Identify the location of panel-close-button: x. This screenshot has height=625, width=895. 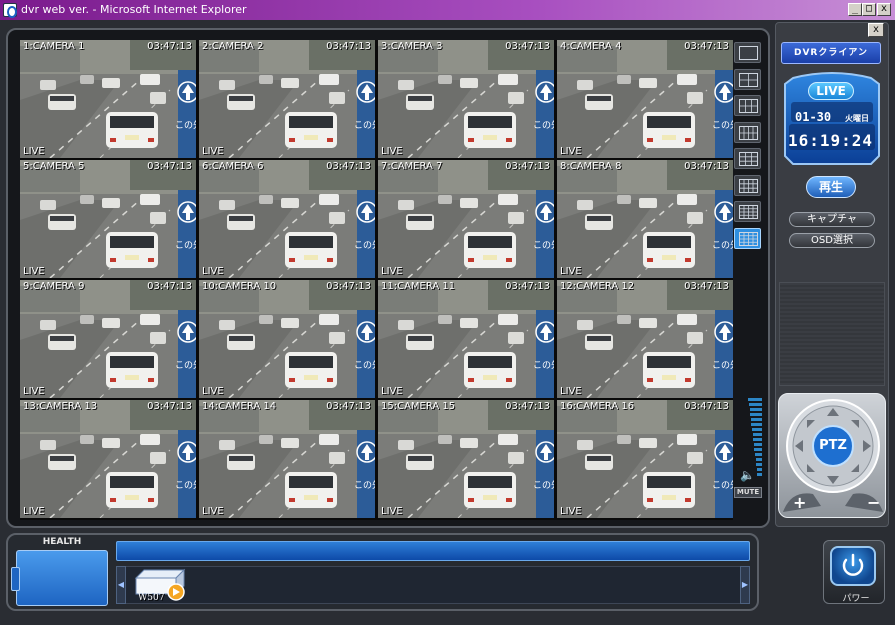
(876, 30).